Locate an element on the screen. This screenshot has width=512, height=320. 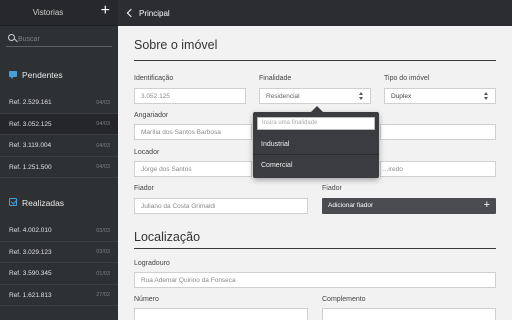
option-industrial: Industrial is located at coordinates (316, 145).